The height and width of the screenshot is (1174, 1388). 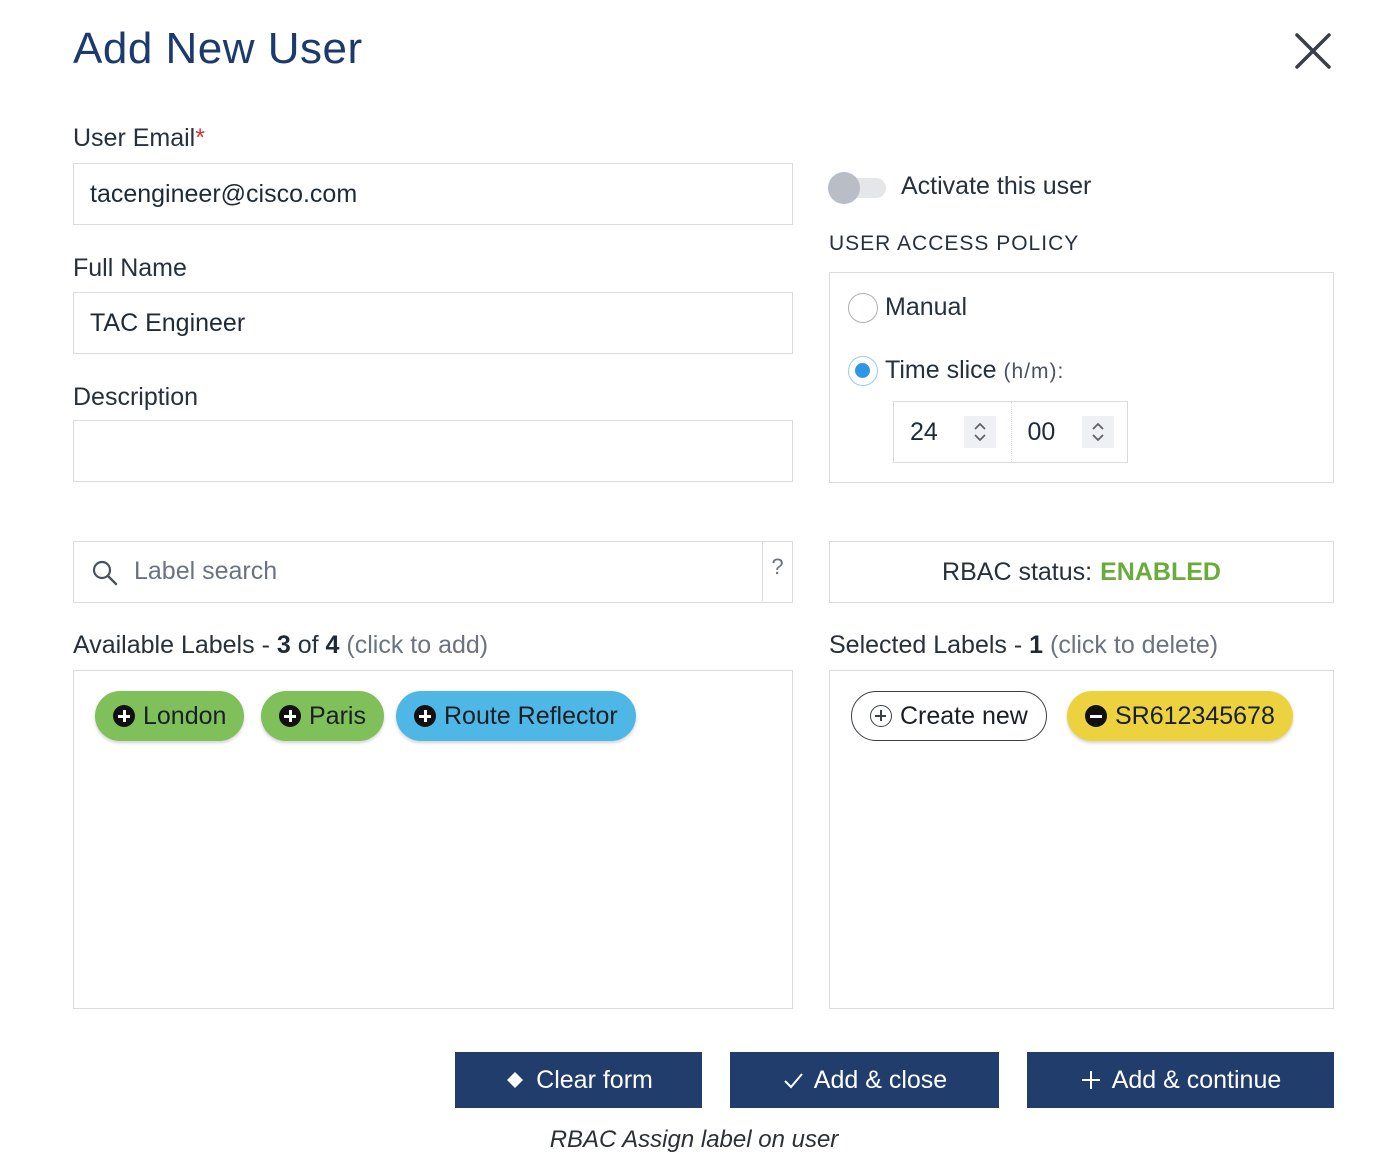 I want to click on time-slice-stepper: 24 00, so click(x=1010, y=432).